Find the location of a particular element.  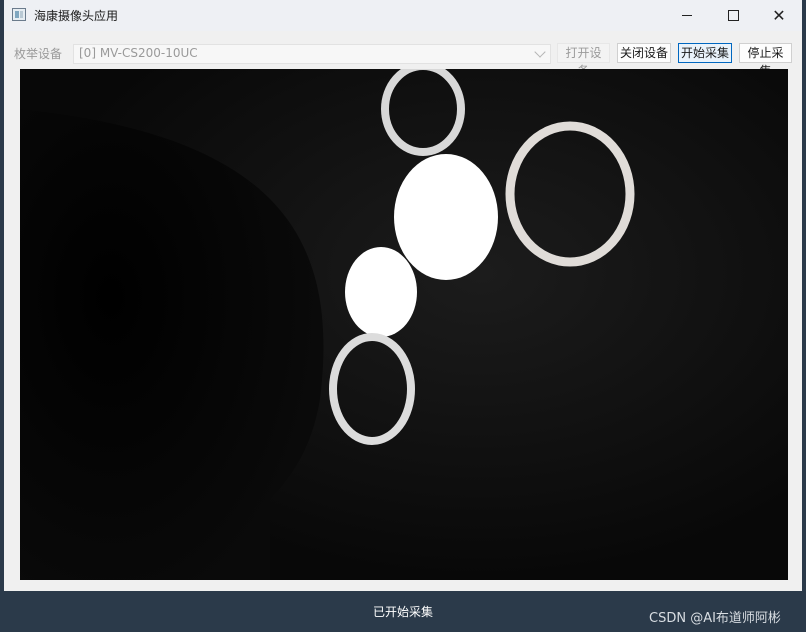

title-bar: 海康摄像头应用 ✕ is located at coordinates (403, 15).